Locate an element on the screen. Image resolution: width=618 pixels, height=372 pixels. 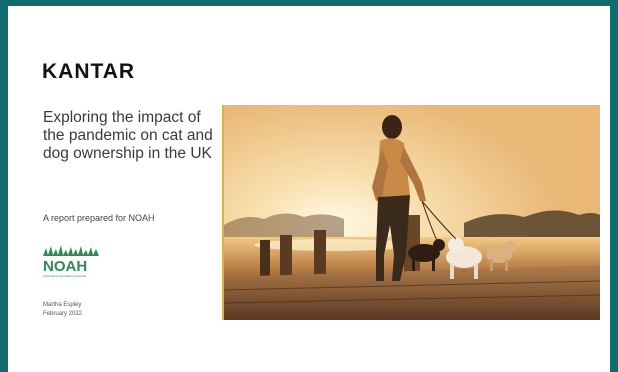
report-subtitle: A report prepared for NOAH is located at coordinates (99, 218).